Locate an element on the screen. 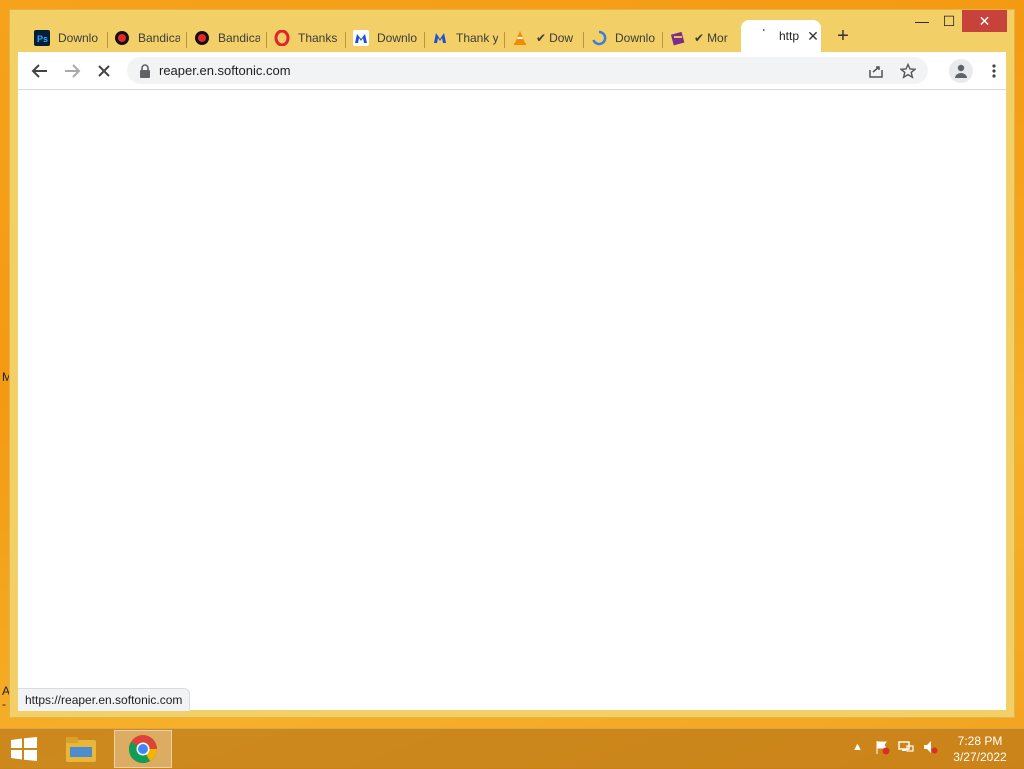 This screenshot has width=1024, height=769. tab-malwarebytes-thanks: Thank y is located at coordinates (462, 38).